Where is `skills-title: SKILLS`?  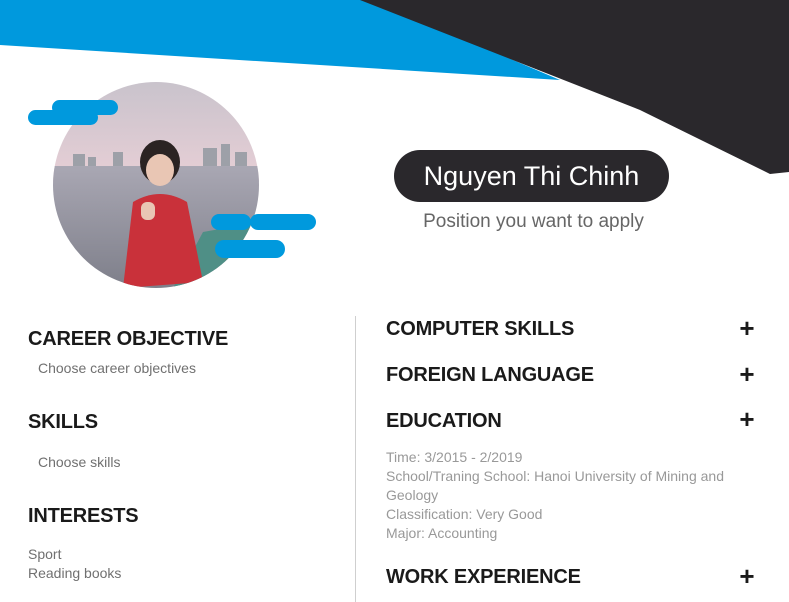 skills-title: SKILLS is located at coordinates (63, 422).